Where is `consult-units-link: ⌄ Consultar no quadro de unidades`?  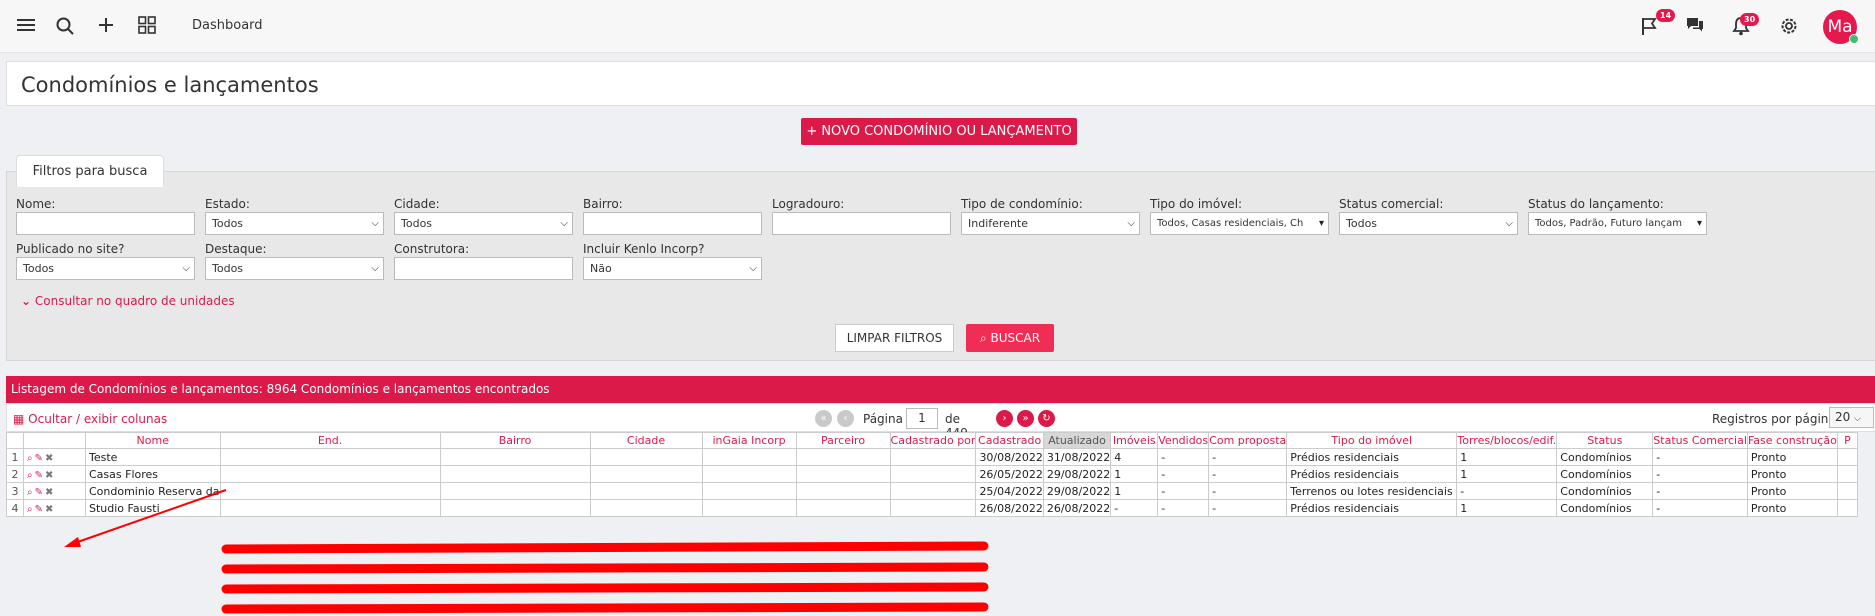 consult-units-link: ⌄ Consultar no quadro de unidades is located at coordinates (128, 301).